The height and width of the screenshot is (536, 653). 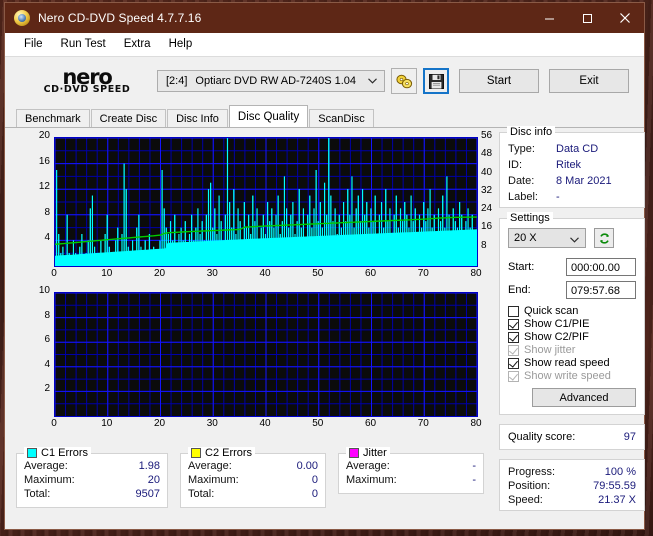 I want to click on disc-type-label: Type:, so click(x=521, y=149).